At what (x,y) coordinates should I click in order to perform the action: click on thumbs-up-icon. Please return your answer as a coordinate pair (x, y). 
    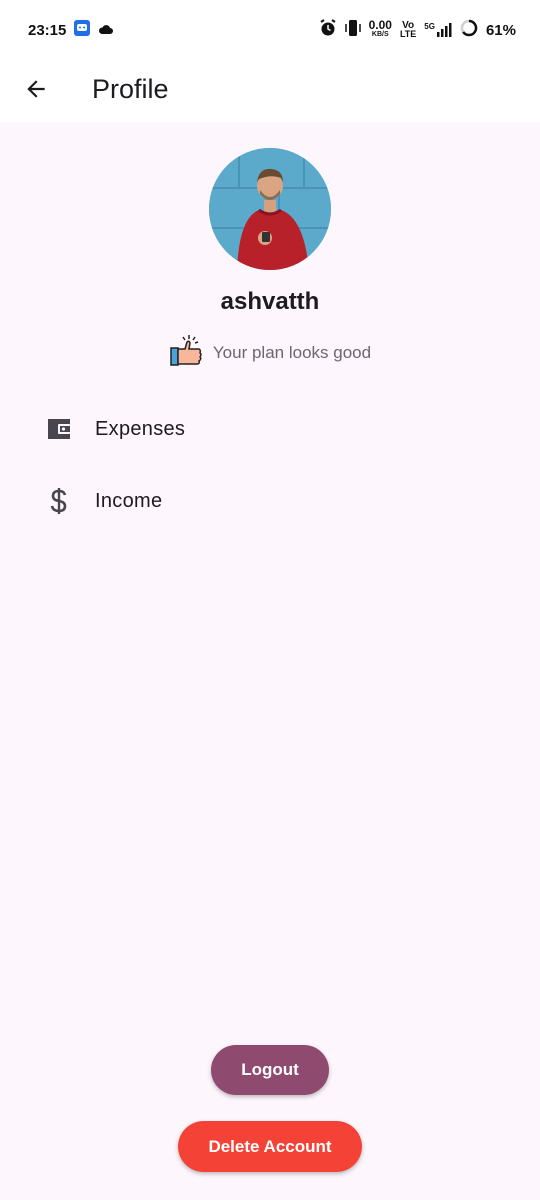
    Looking at the image, I should click on (186, 352).